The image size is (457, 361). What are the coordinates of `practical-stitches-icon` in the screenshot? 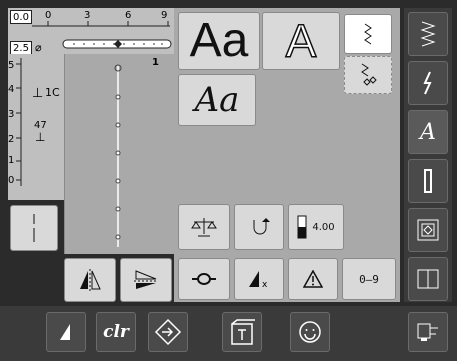 It's located at (428, 34).